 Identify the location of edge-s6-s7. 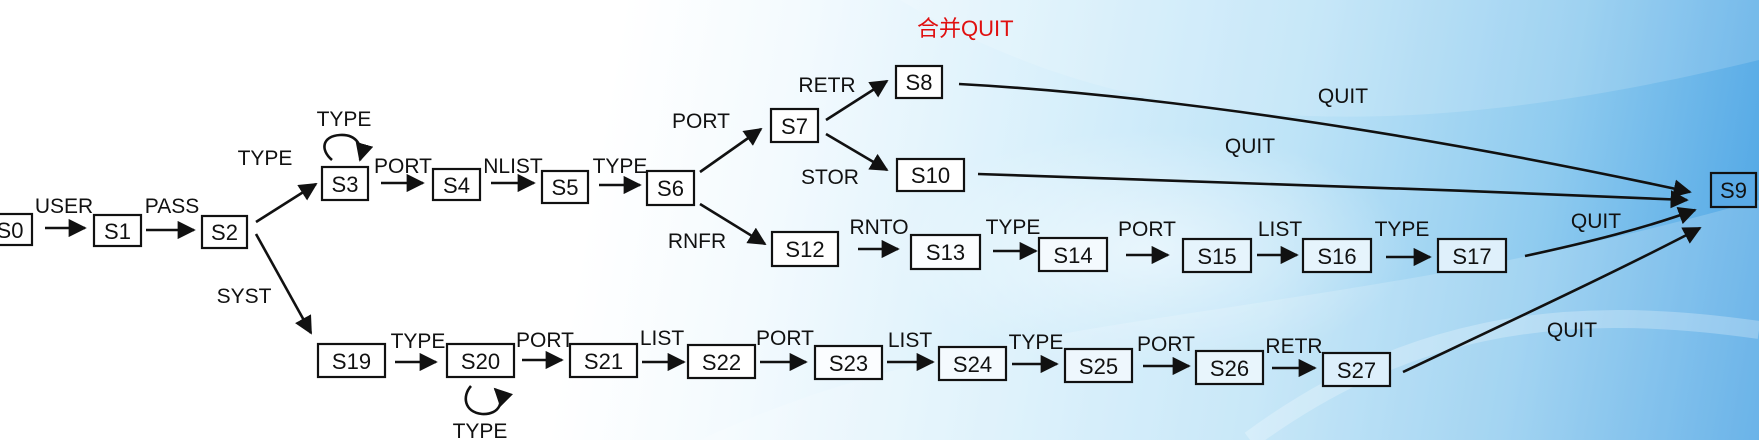
(731, 150).